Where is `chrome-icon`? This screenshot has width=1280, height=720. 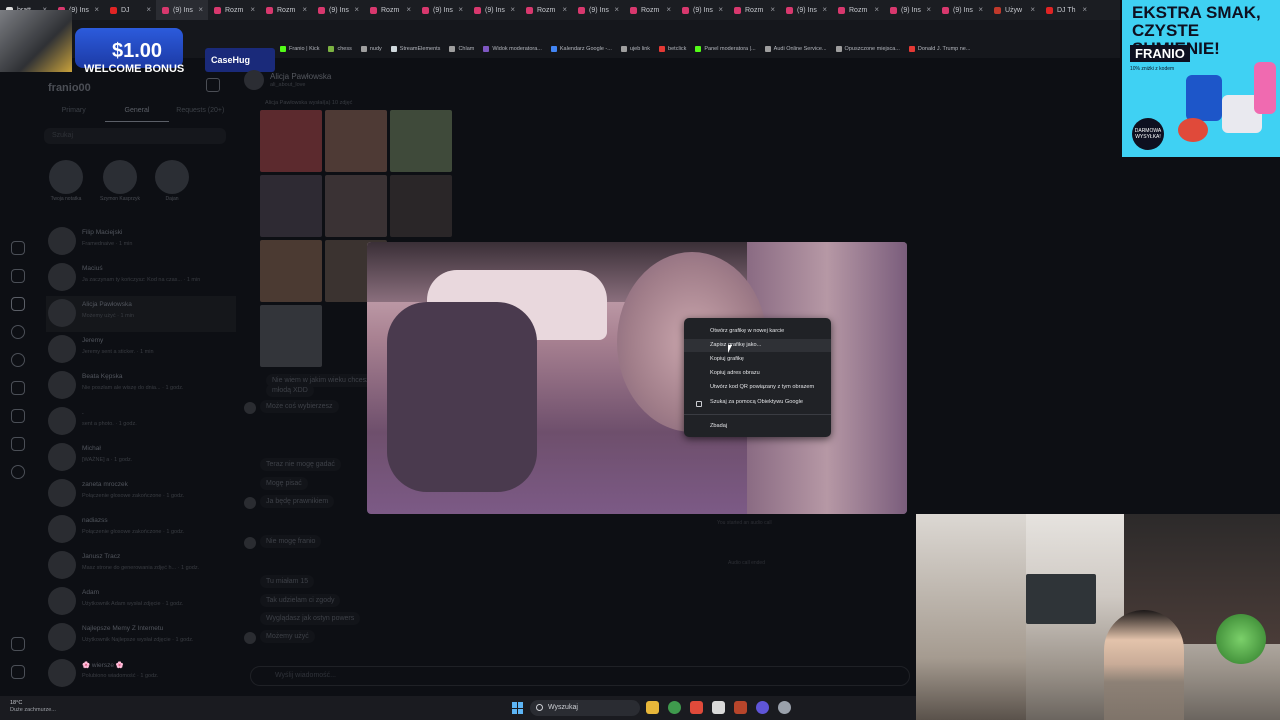 chrome-icon is located at coordinates (674, 707).